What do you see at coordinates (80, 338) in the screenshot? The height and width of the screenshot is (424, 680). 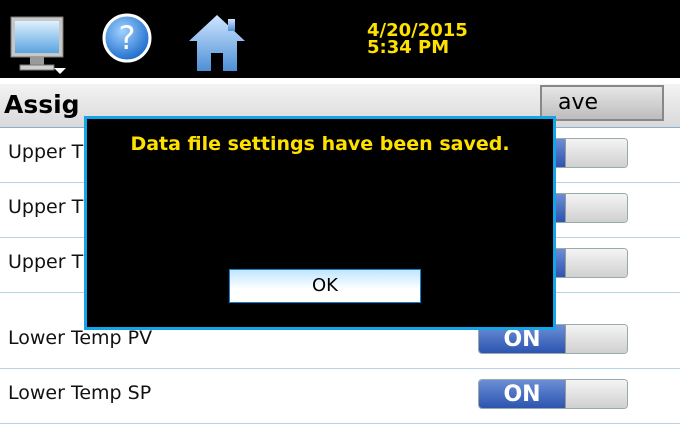 I see `row-label: Lower Temp PV` at bounding box center [80, 338].